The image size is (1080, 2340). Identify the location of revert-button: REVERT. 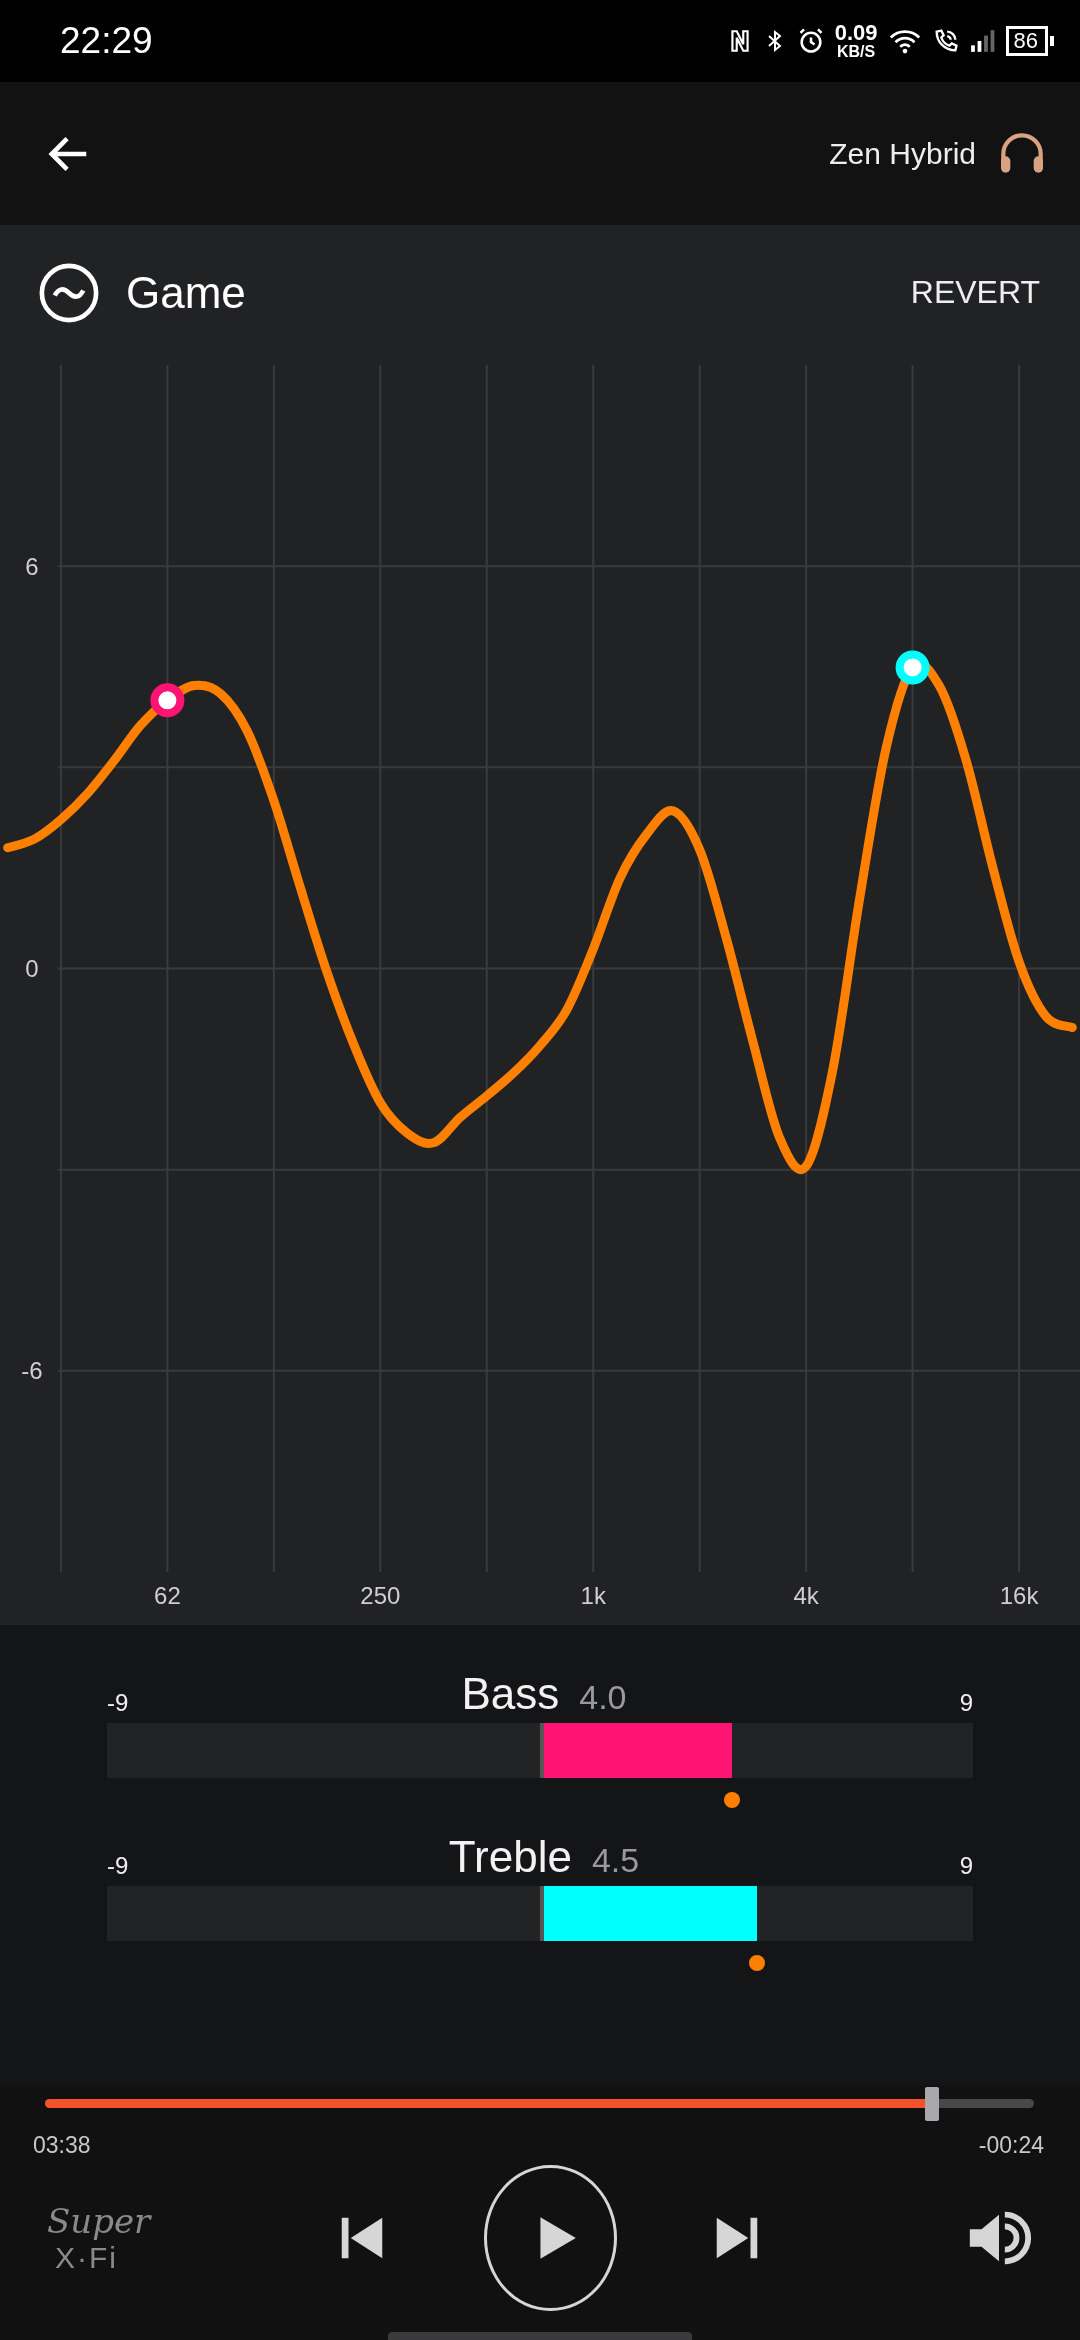
(975, 292).